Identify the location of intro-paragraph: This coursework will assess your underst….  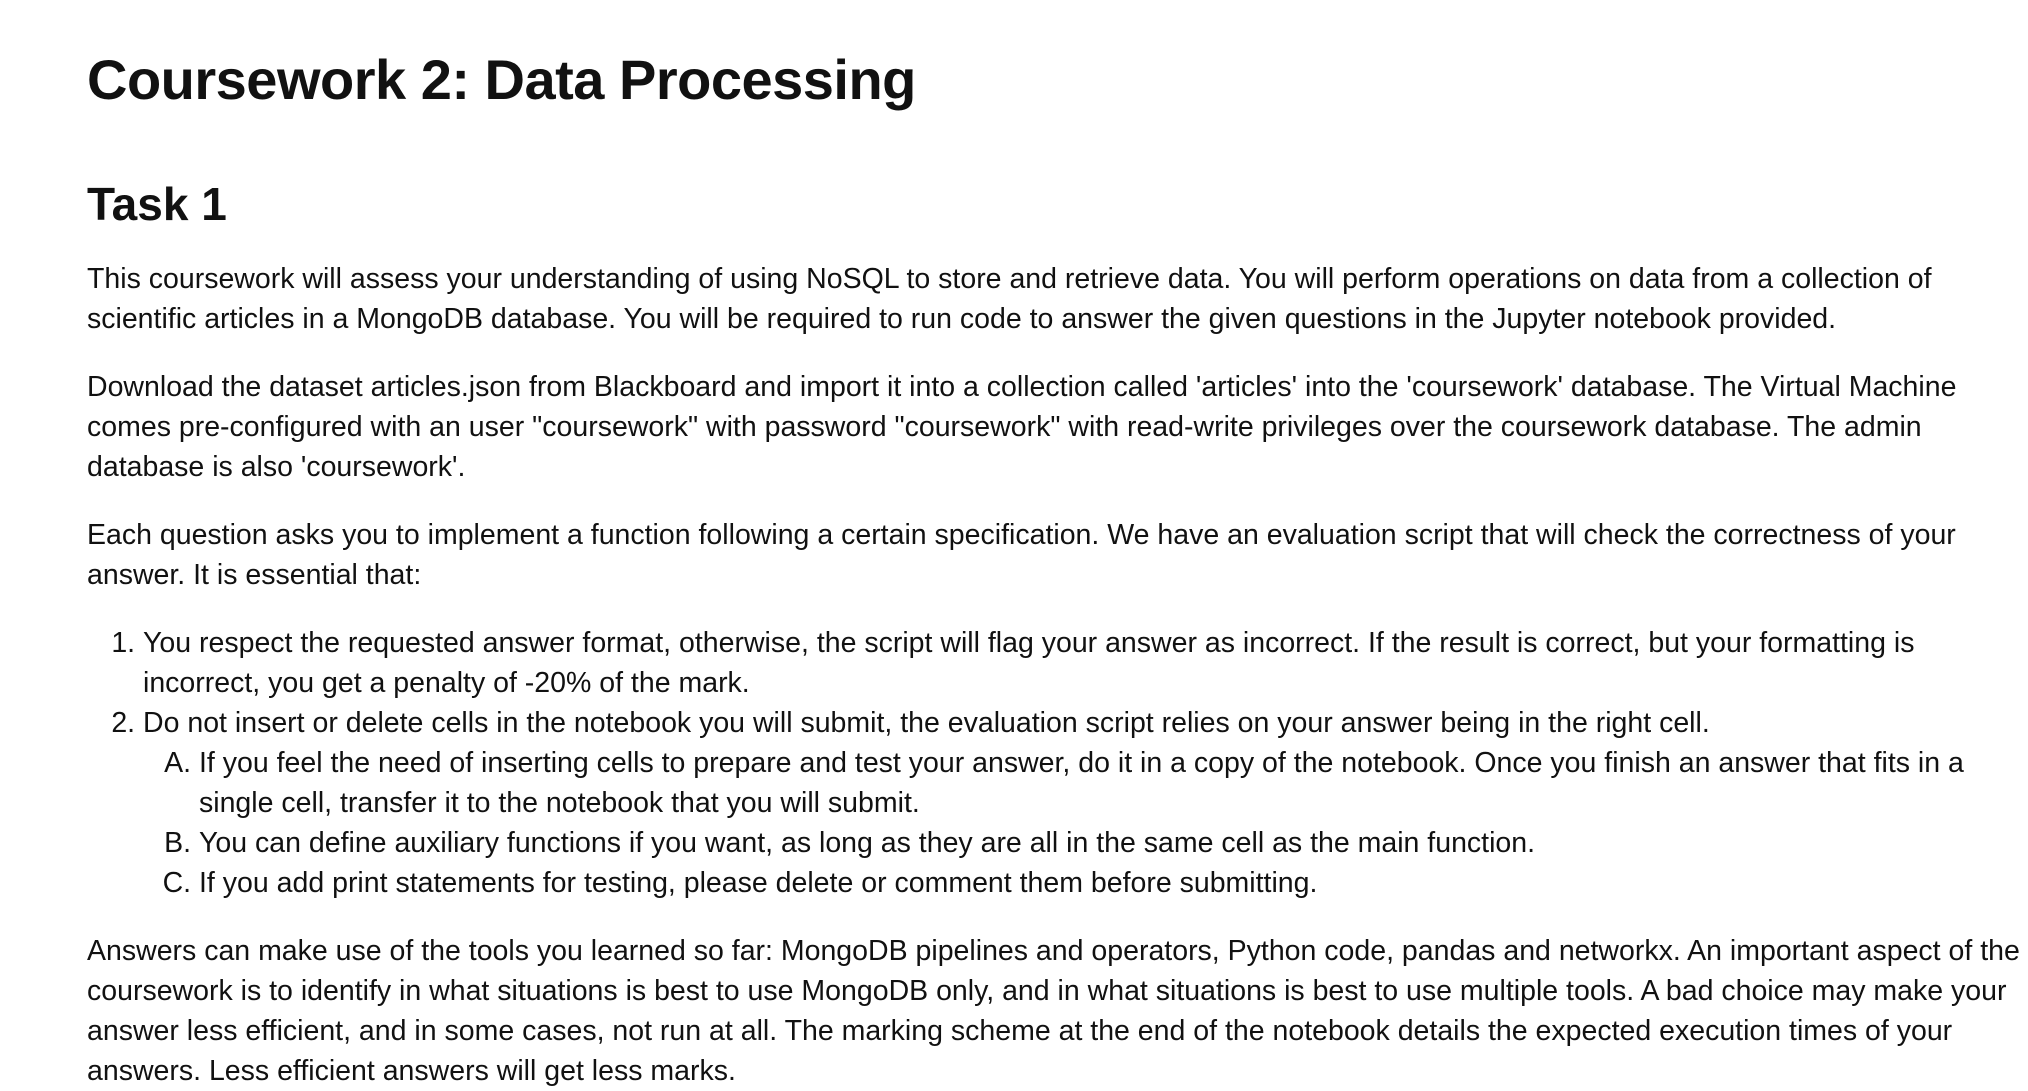
(1009, 299).